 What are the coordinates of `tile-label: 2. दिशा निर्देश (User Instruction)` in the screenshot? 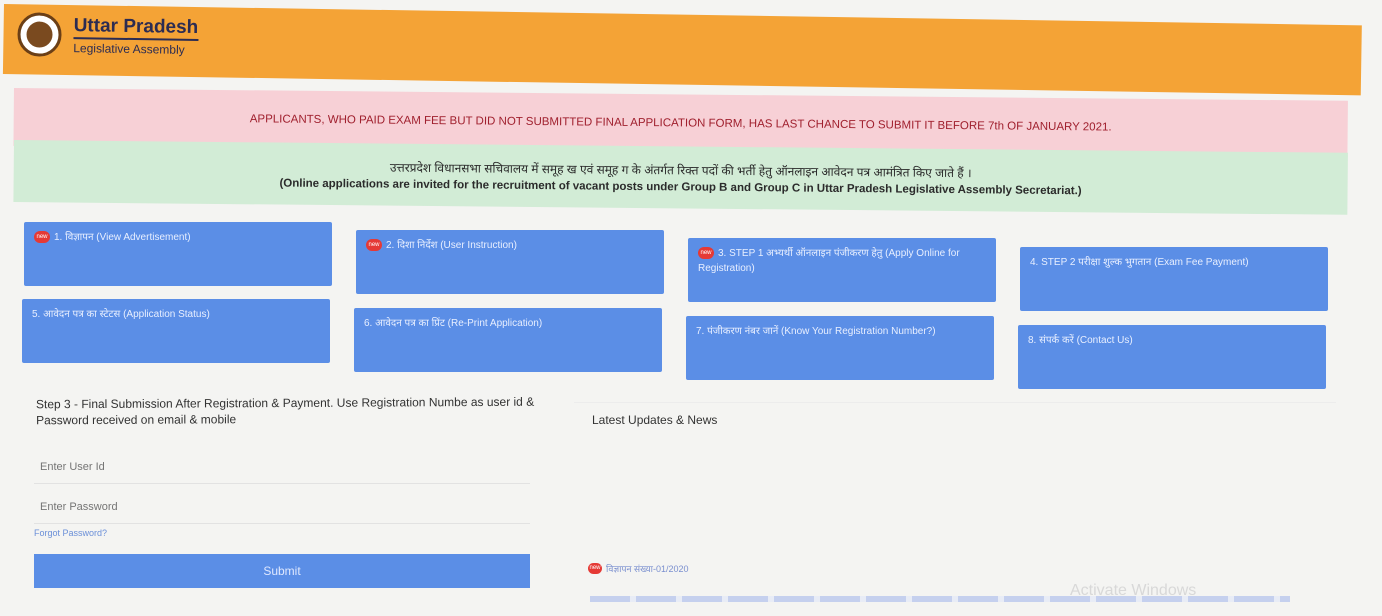 It's located at (451, 245).